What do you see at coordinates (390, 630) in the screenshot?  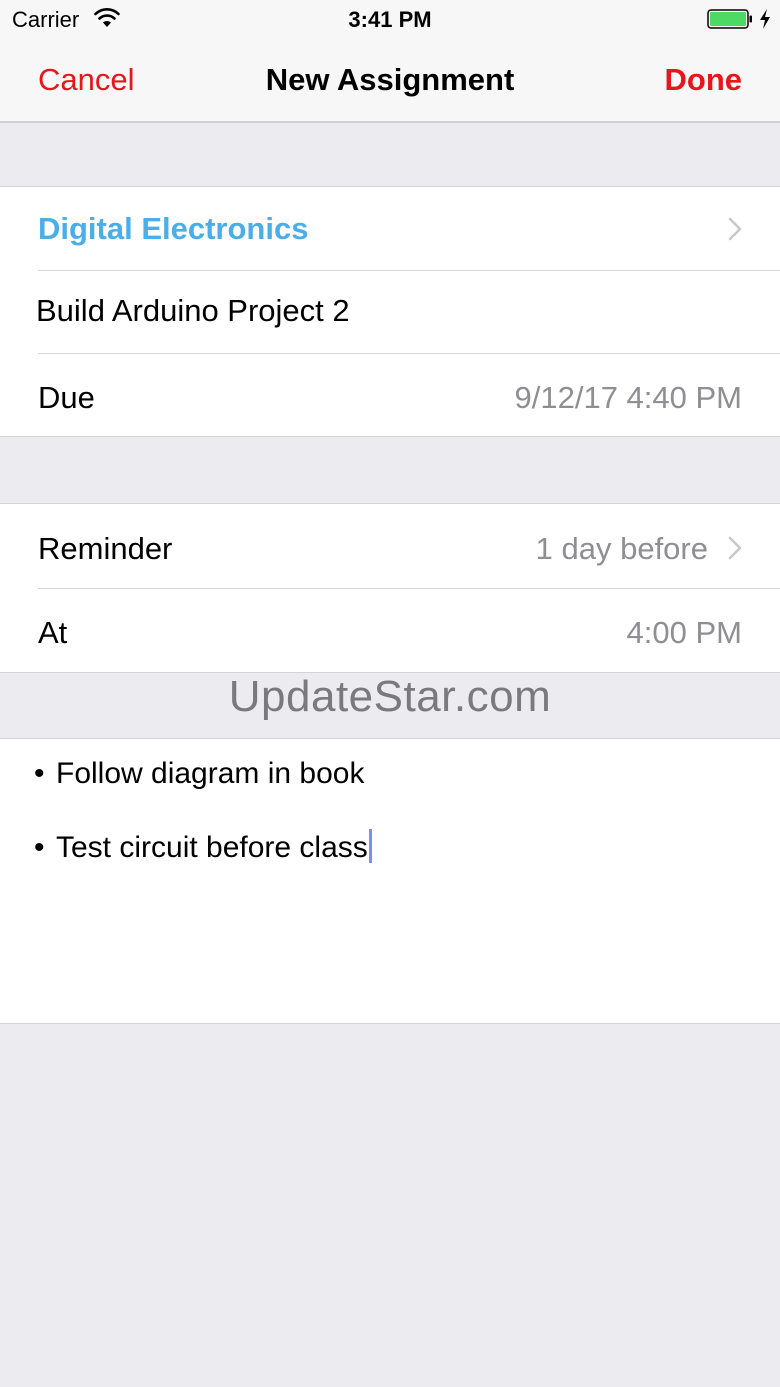 I see `reminder-time-row: At 4:00 PM` at bounding box center [390, 630].